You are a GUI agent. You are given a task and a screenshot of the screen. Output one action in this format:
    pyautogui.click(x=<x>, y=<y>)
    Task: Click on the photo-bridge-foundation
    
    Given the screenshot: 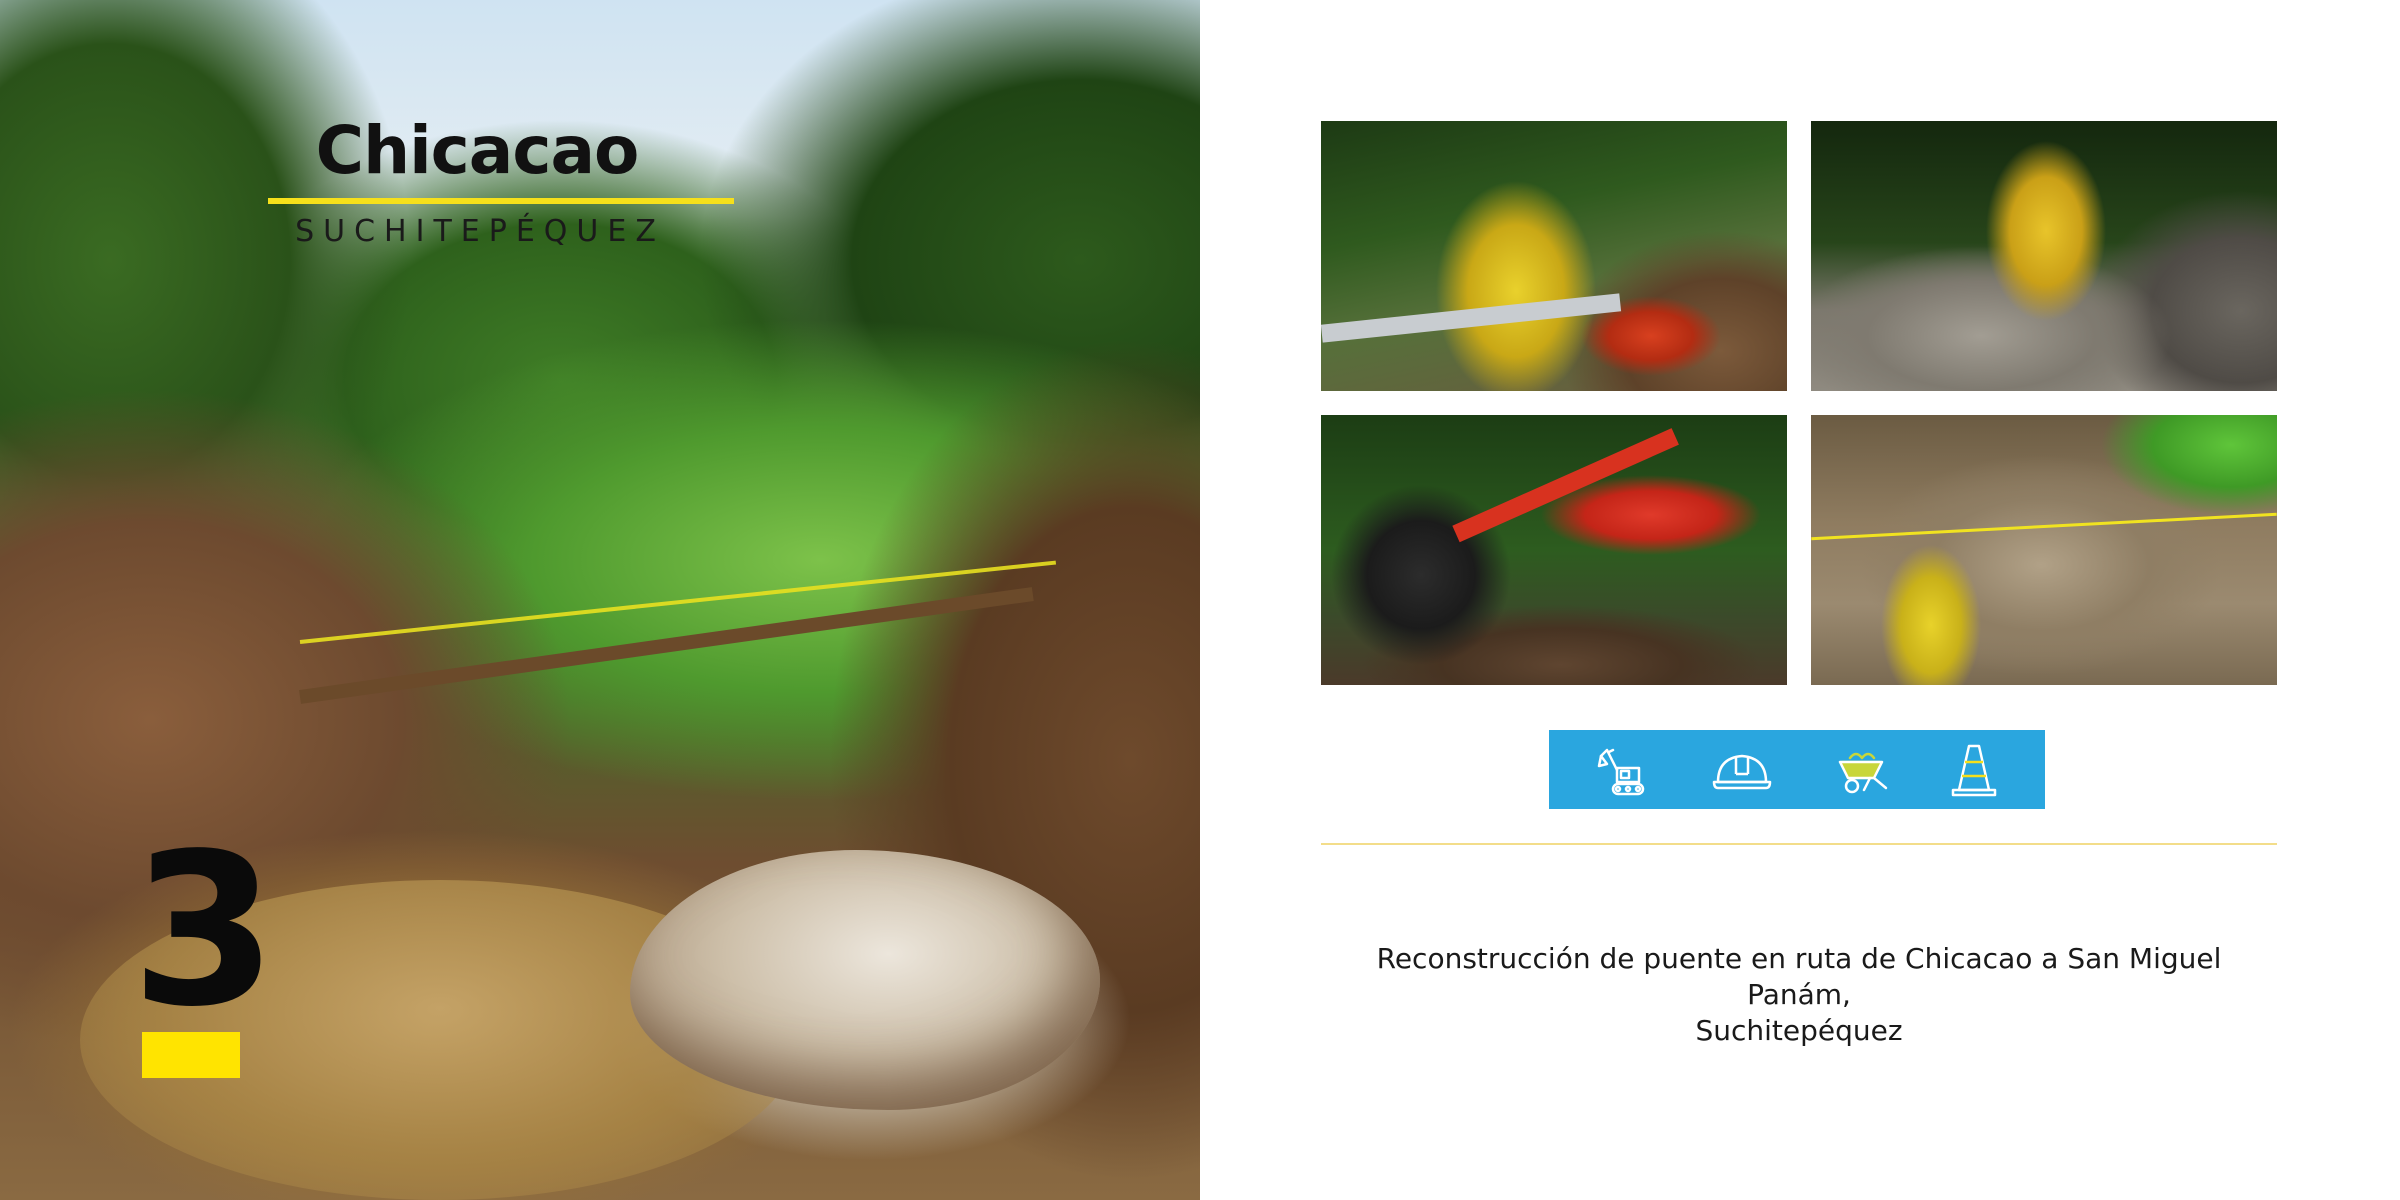 What is the action you would take?
    pyautogui.click(x=2044, y=550)
    